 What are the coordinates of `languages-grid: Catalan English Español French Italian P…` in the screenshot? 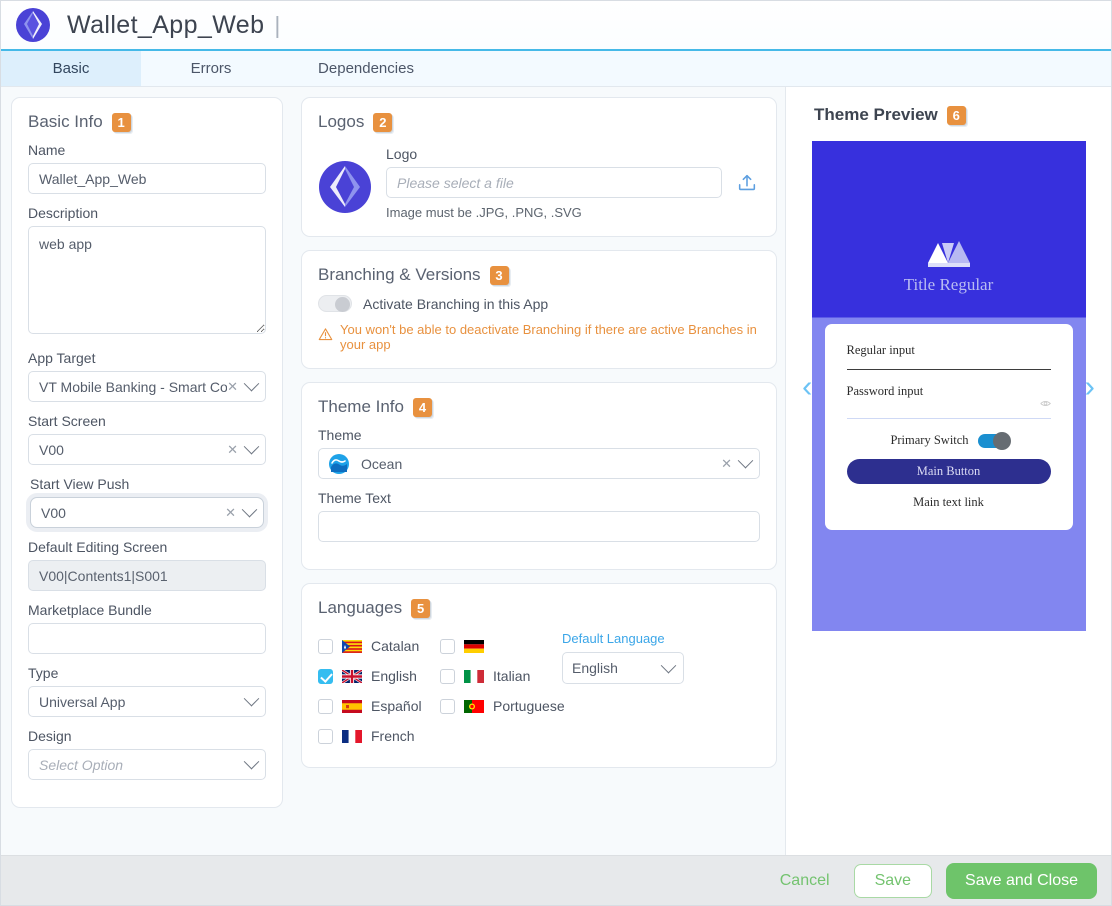 It's located at (539, 689).